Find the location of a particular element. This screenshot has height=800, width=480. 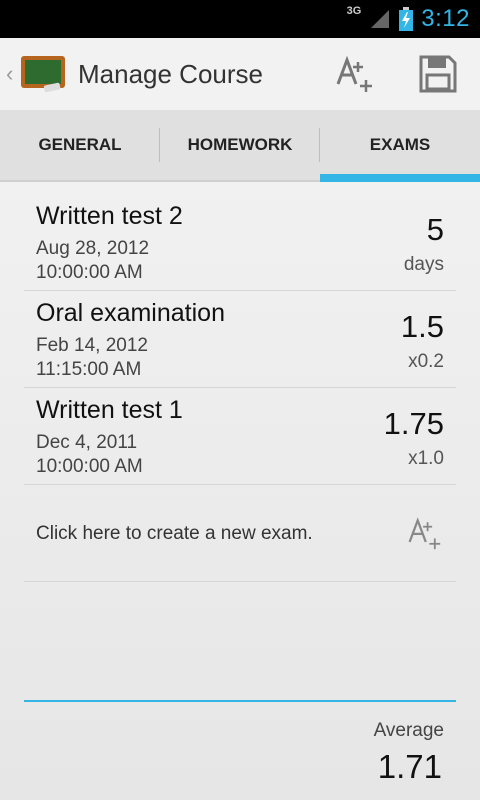

tab-exams: EXAMS is located at coordinates (400, 146).